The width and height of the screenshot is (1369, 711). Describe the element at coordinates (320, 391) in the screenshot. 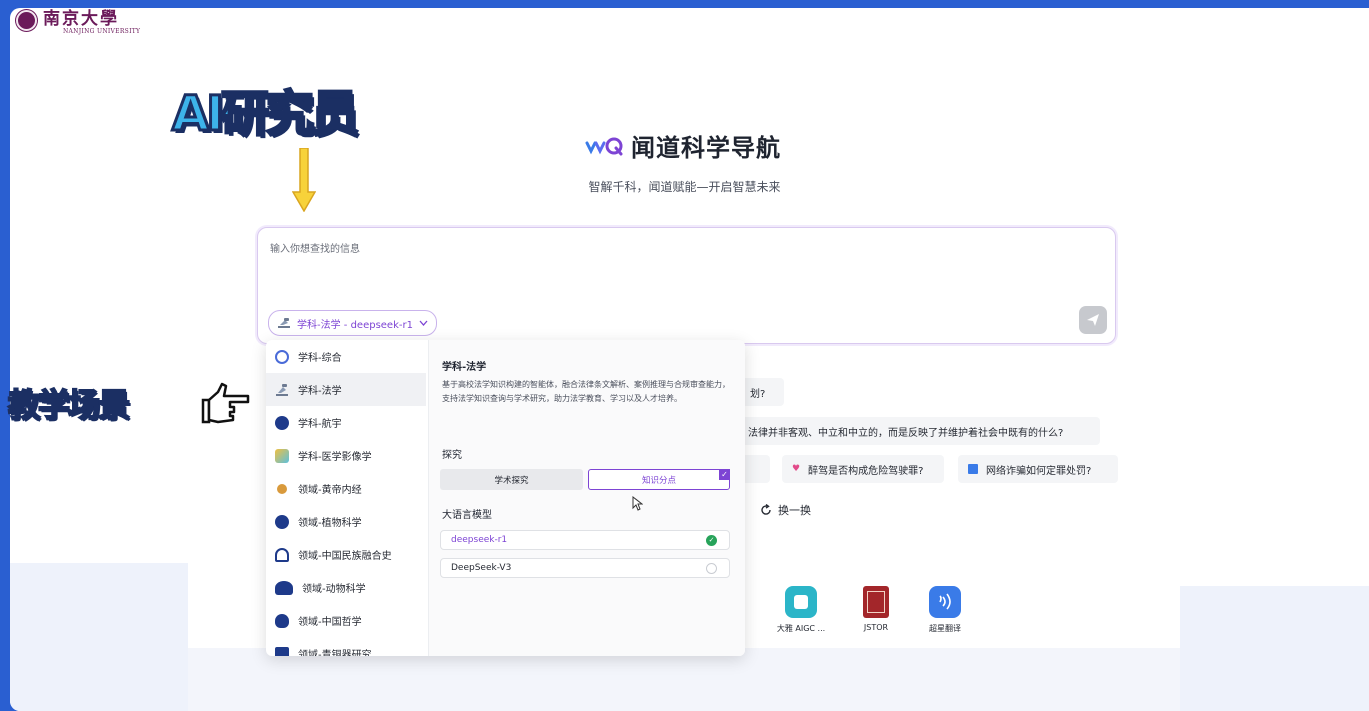

I see `agent-item-label: 学科-法学` at that location.